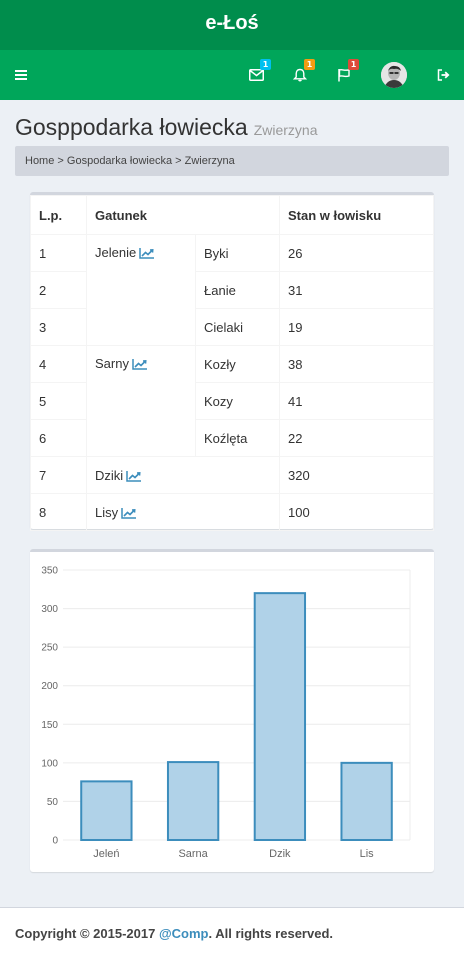  What do you see at coordinates (58, 475) in the screenshot?
I see `cell-lp: 7` at bounding box center [58, 475].